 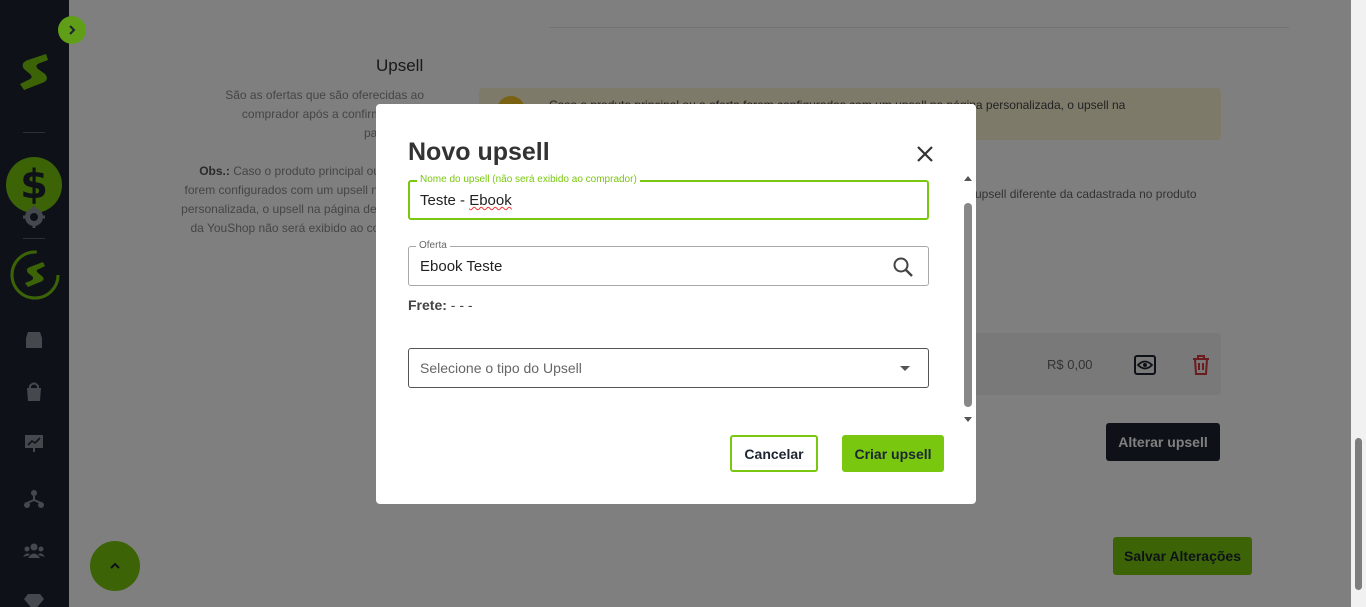 What do you see at coordinates (774, 453) in the screenshot?
I see `cancel-button: Cancelar` at bounding box center [774, 453].